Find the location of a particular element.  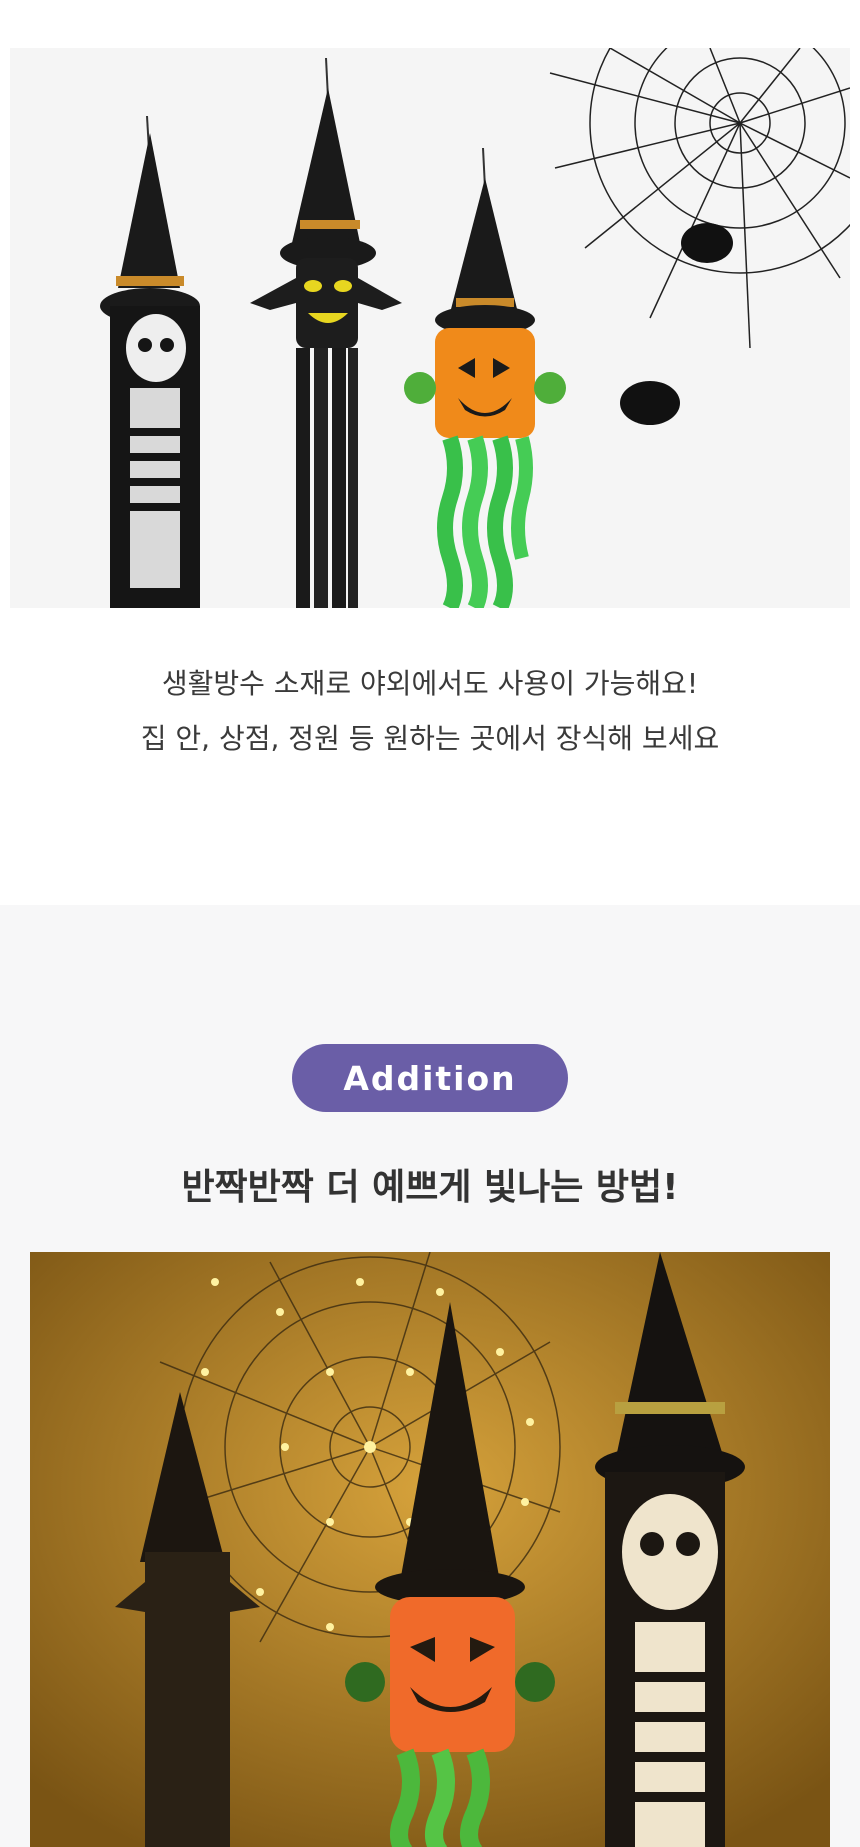

addition-headline: 반짝반짝 더 예쁘게 빛나는 방법! is located at coordinates (430, 1187).